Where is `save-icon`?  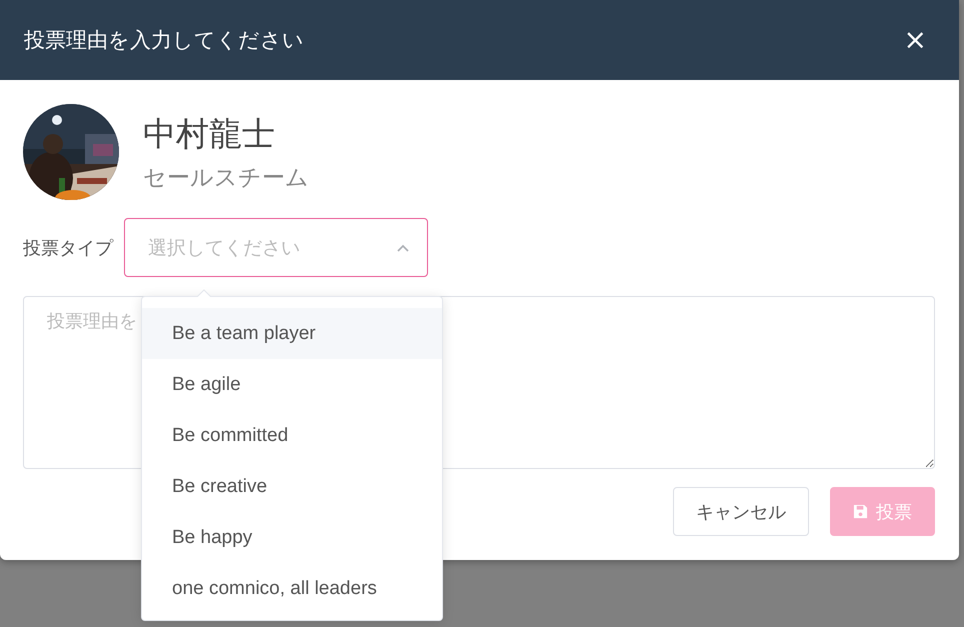
save-icon is located at coordinates (860, 511).